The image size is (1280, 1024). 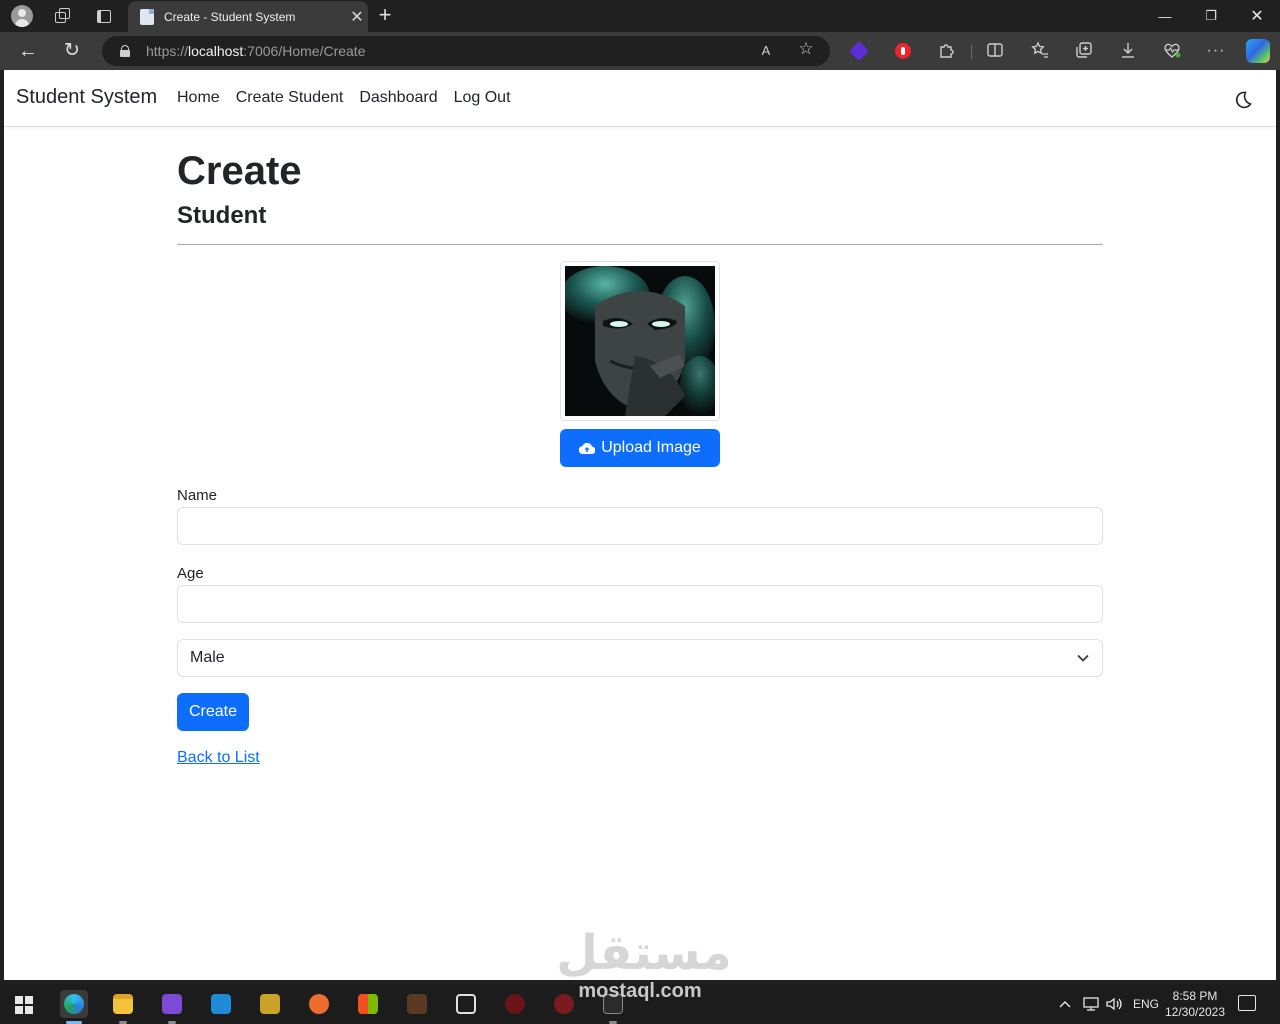 What do you see at coordinates (1258, 51) in the screenshot?
I see `copilot-icon` at bounding box center [1258, 51].